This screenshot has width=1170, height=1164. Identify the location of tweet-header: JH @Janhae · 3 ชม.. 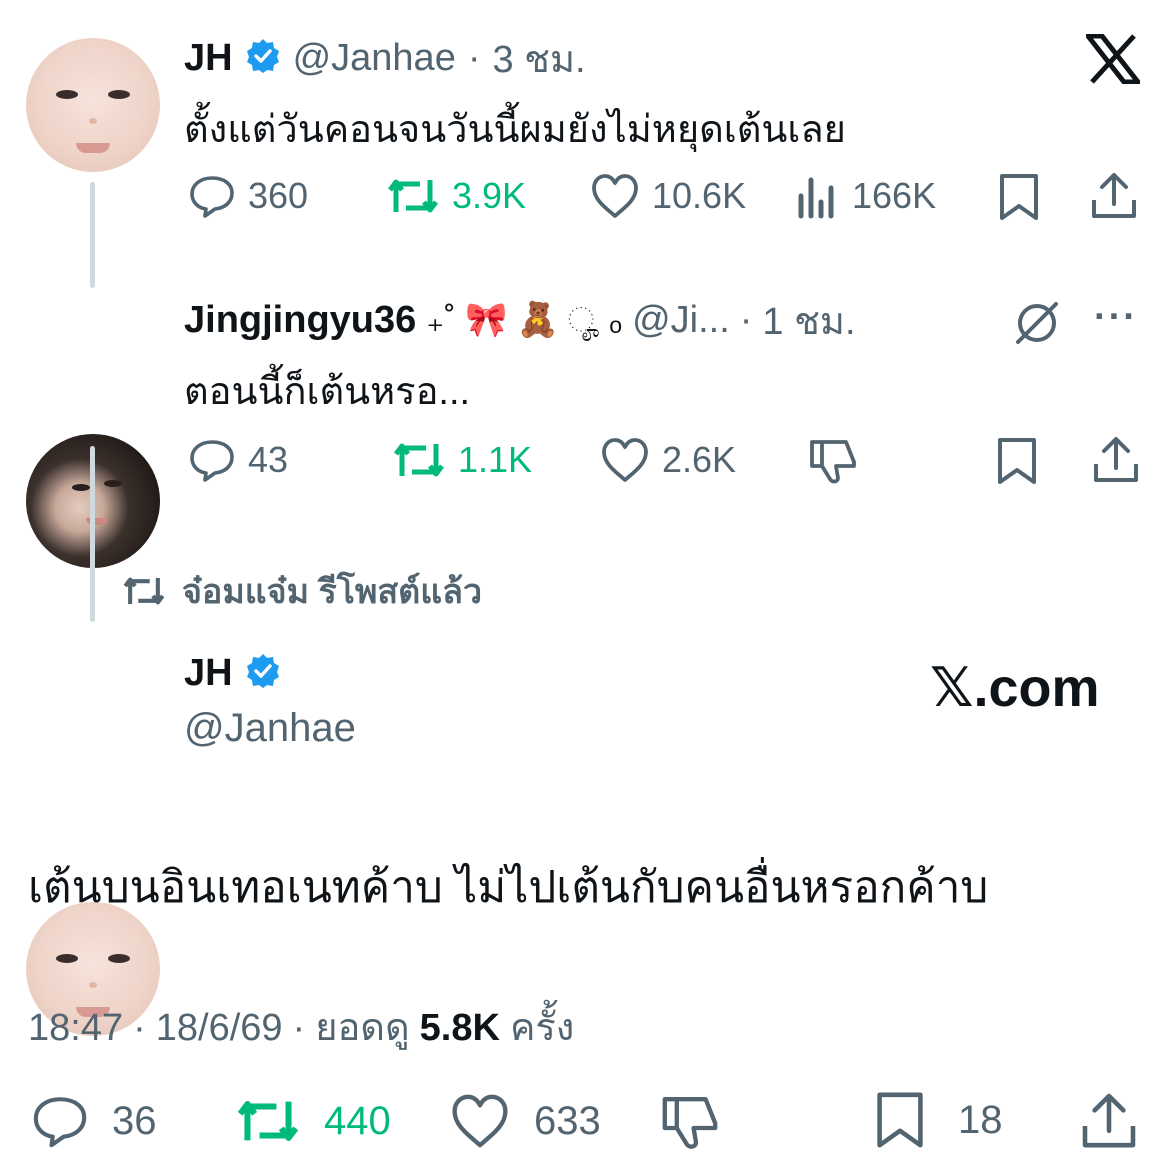
(385, 58).